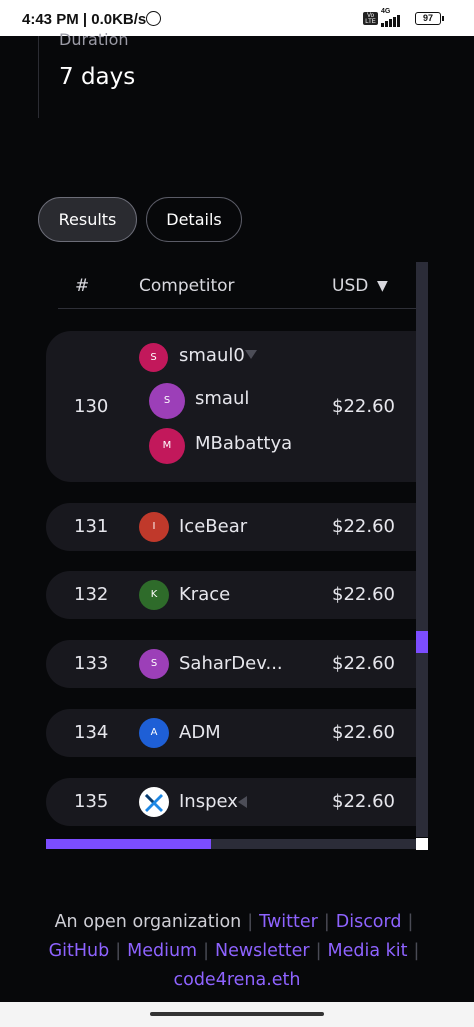 This screenshot has width=474, height=1027. Describe the element at coordinates (187, 286) in the screenshot. I see `column-header-competitor: Competitor` at that location.